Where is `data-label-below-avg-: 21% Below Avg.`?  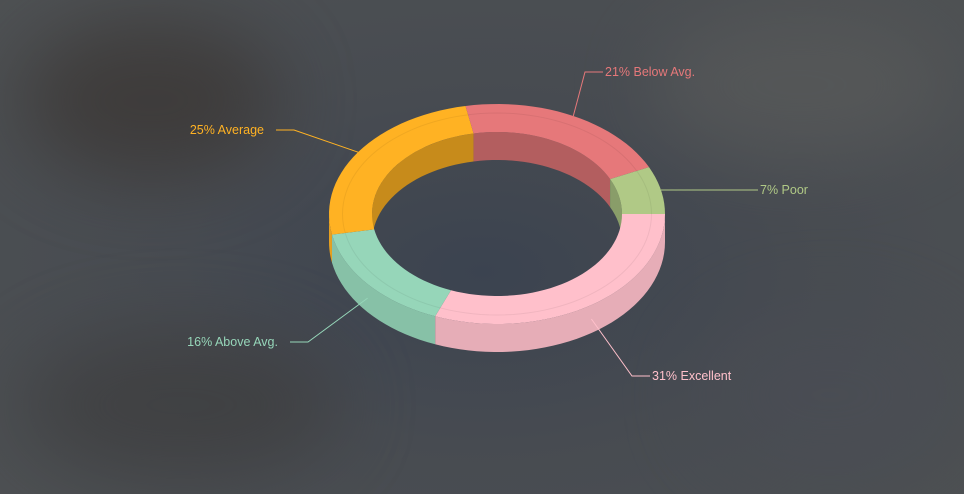
data-label-below-avg-: 21% Below Avg. is located at coordinates (650, 72).